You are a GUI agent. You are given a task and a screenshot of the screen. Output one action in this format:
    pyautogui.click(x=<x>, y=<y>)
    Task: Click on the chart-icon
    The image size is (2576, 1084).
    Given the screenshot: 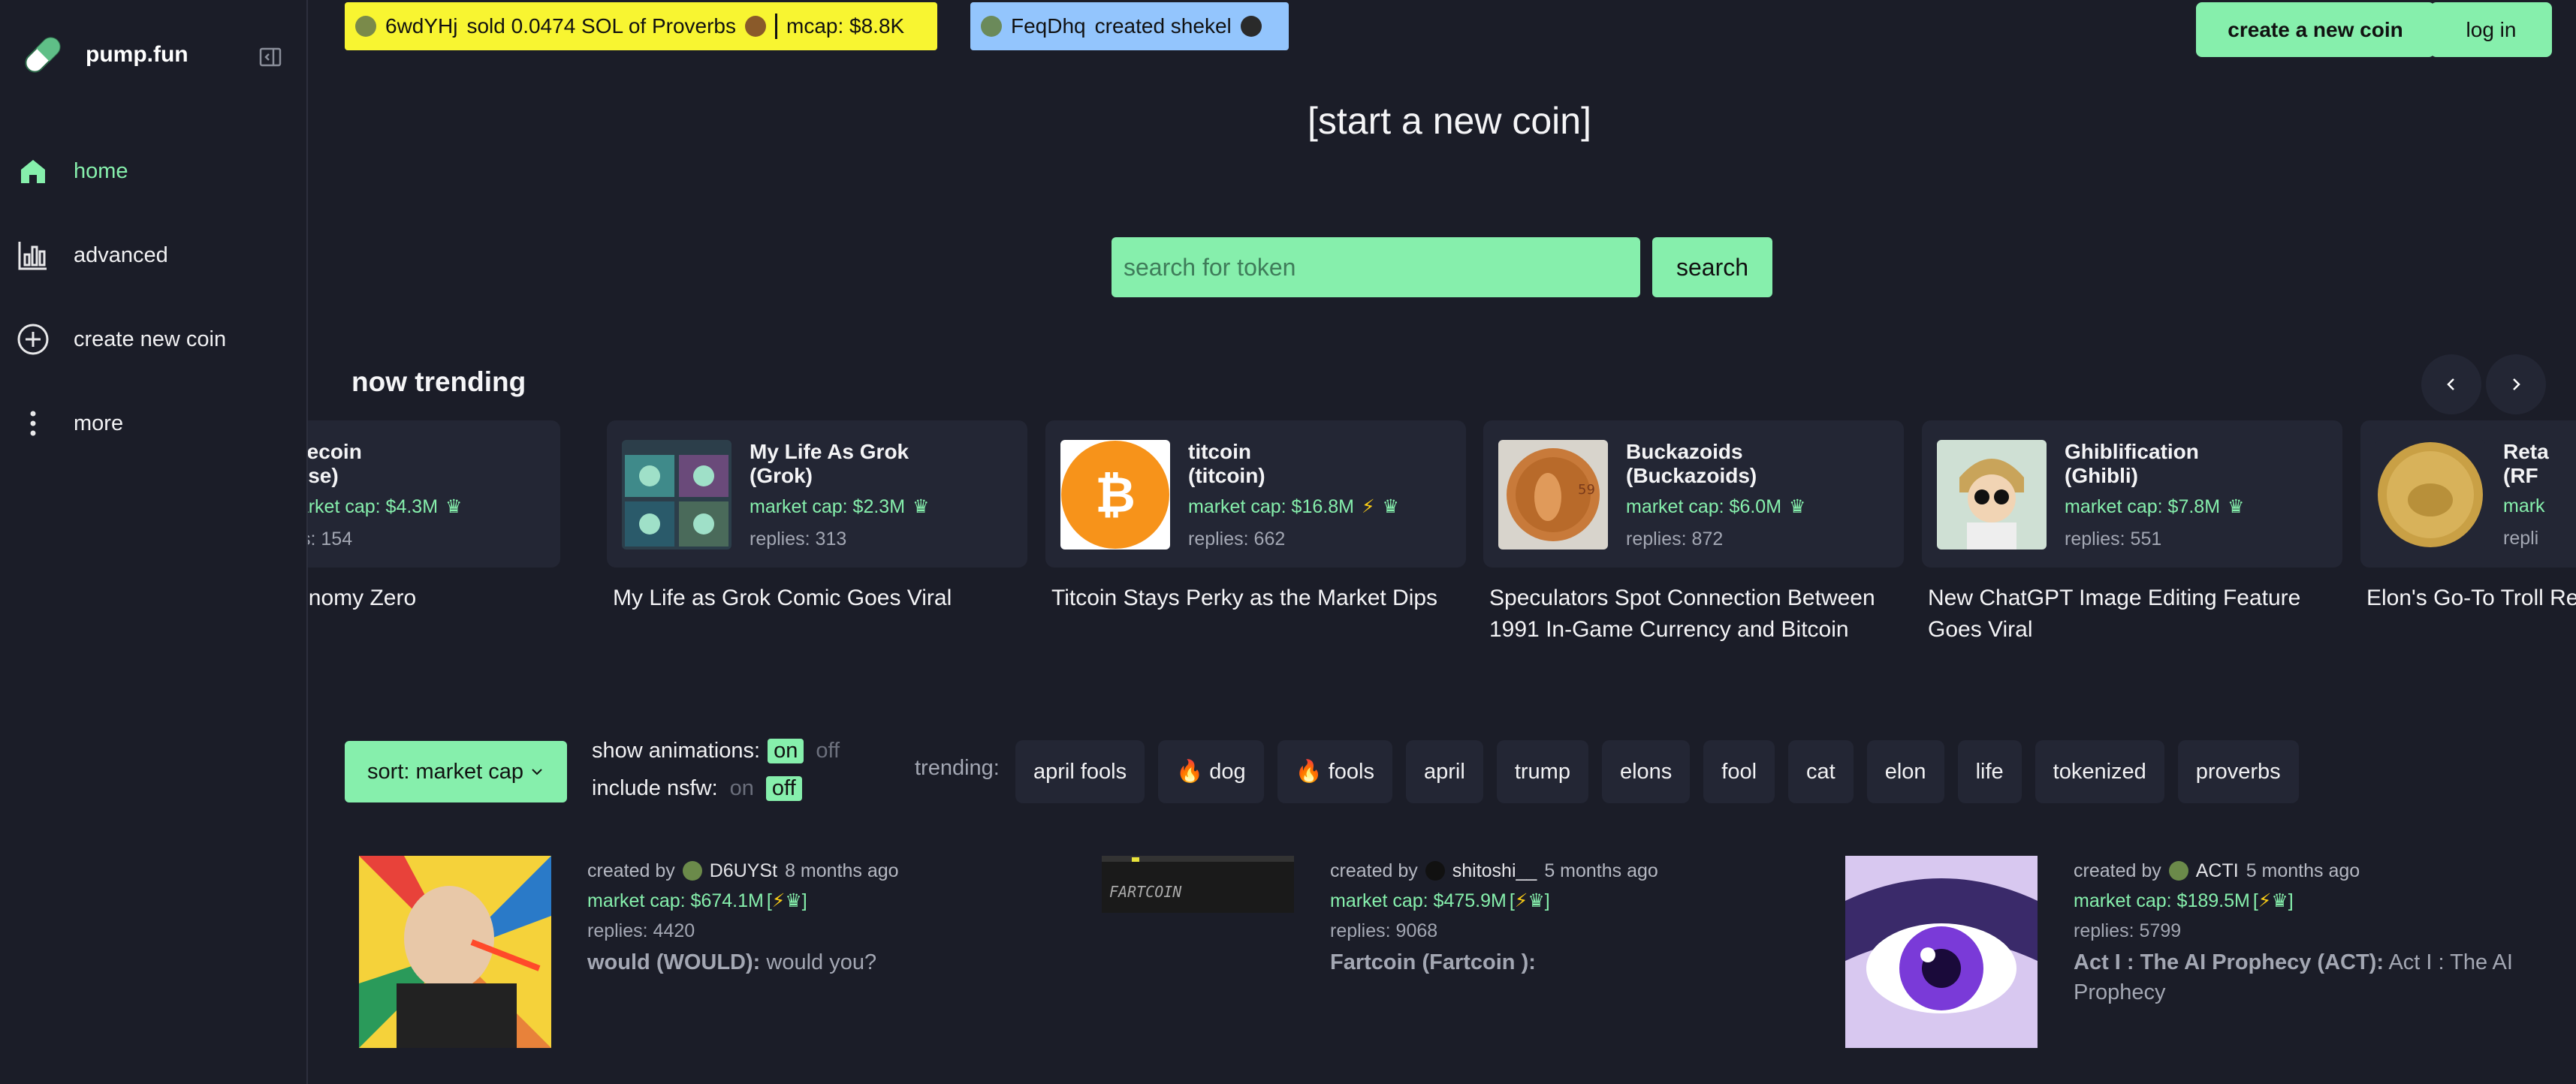 What is the action you would take?
    pyautogui.click(x=33, y=256)
    